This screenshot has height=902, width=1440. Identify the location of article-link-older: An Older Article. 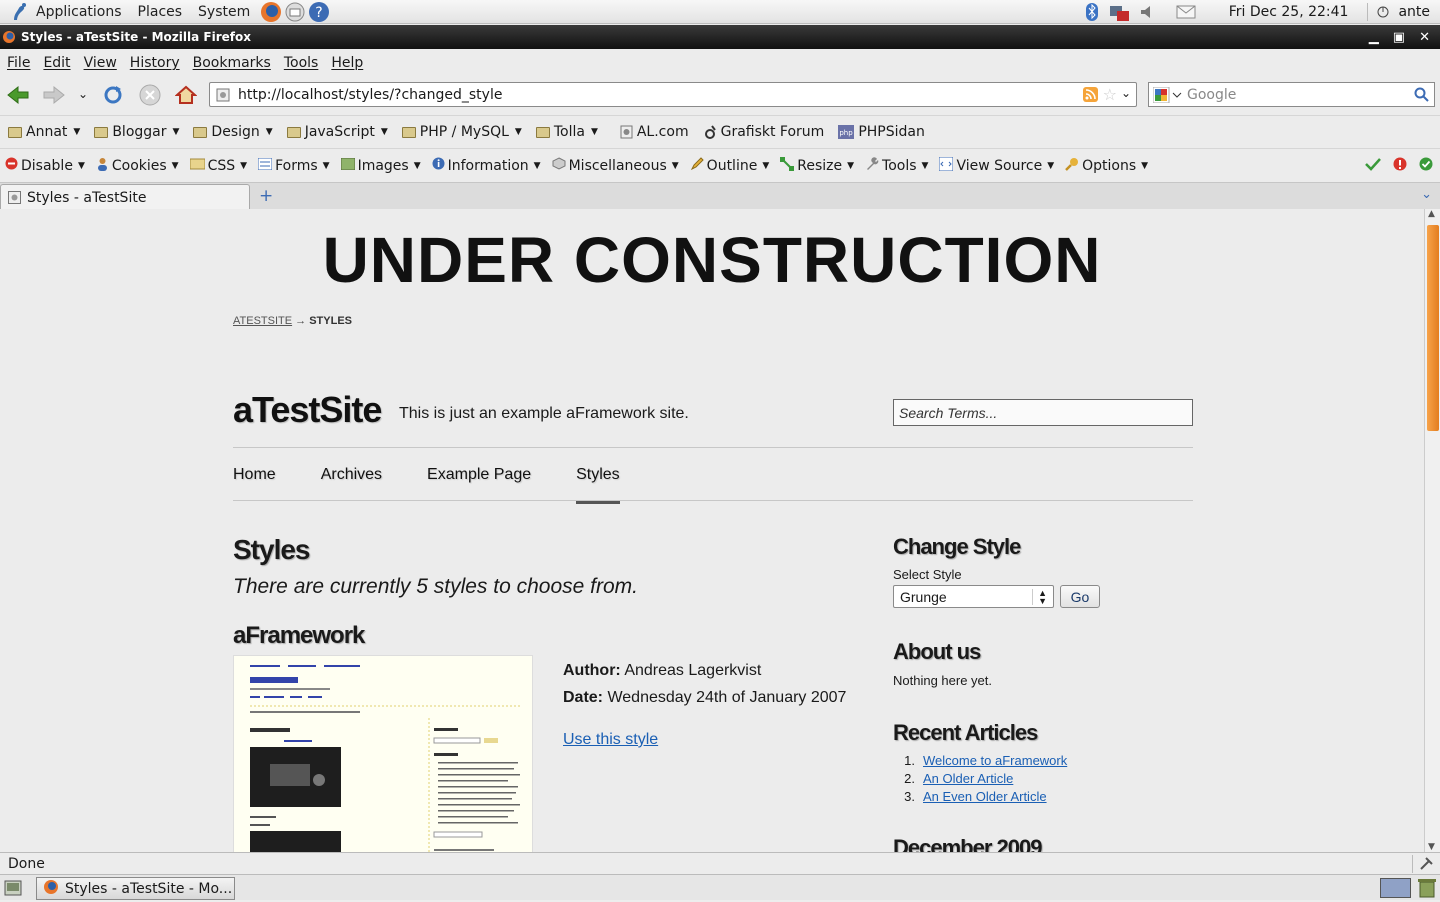
(968, 779).